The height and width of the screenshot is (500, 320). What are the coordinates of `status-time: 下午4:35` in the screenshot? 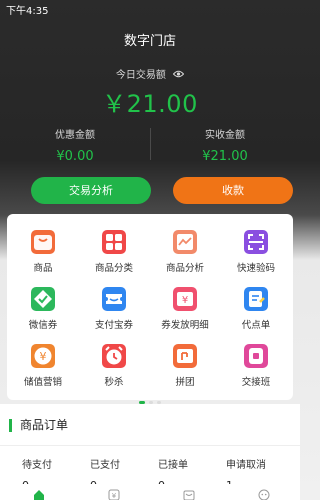 It's located at (27, 11).